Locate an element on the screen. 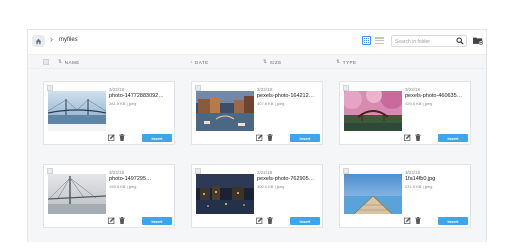 This screenshot has width=512, height=250. grid-view-icon is located at coordinates (366, 40).